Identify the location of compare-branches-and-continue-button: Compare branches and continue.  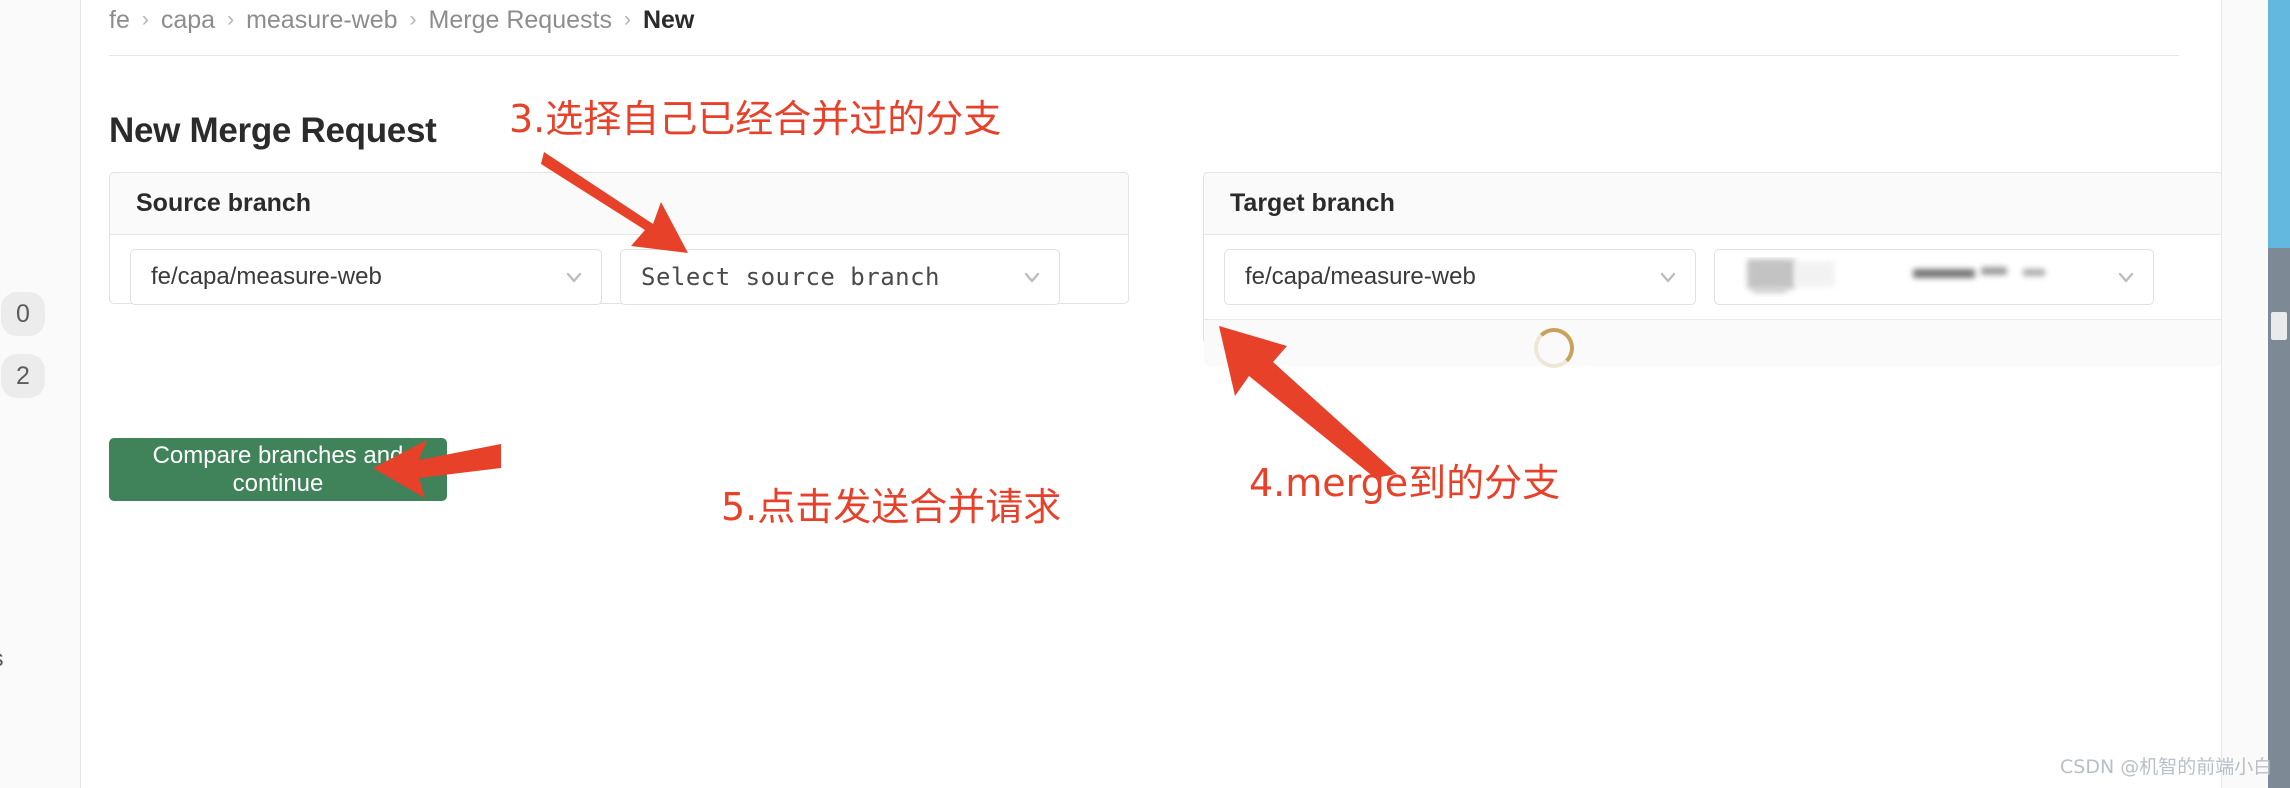
(278, 469).